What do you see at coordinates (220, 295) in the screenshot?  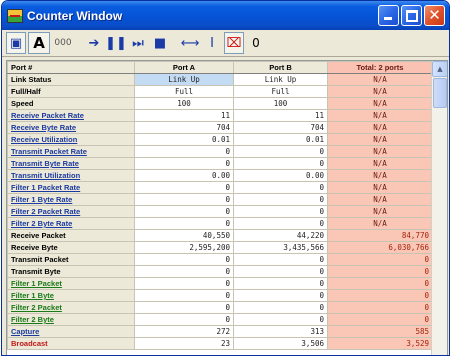 I see `table-row: Filter 1 Byte 0 0 0` at bounding box center [220, 295].